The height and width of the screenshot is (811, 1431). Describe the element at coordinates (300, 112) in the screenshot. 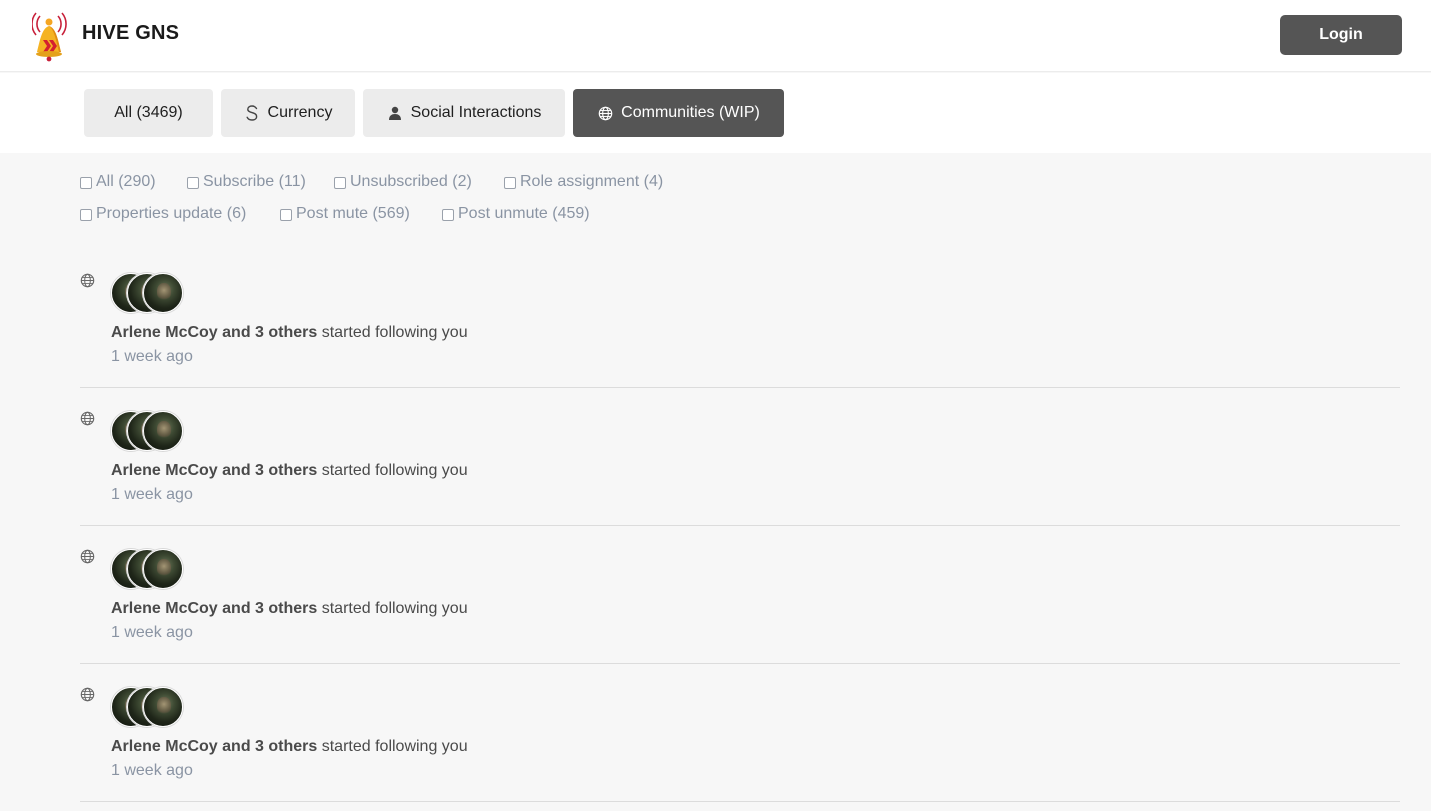

I see `tab-currency-label: Currency` at that location.